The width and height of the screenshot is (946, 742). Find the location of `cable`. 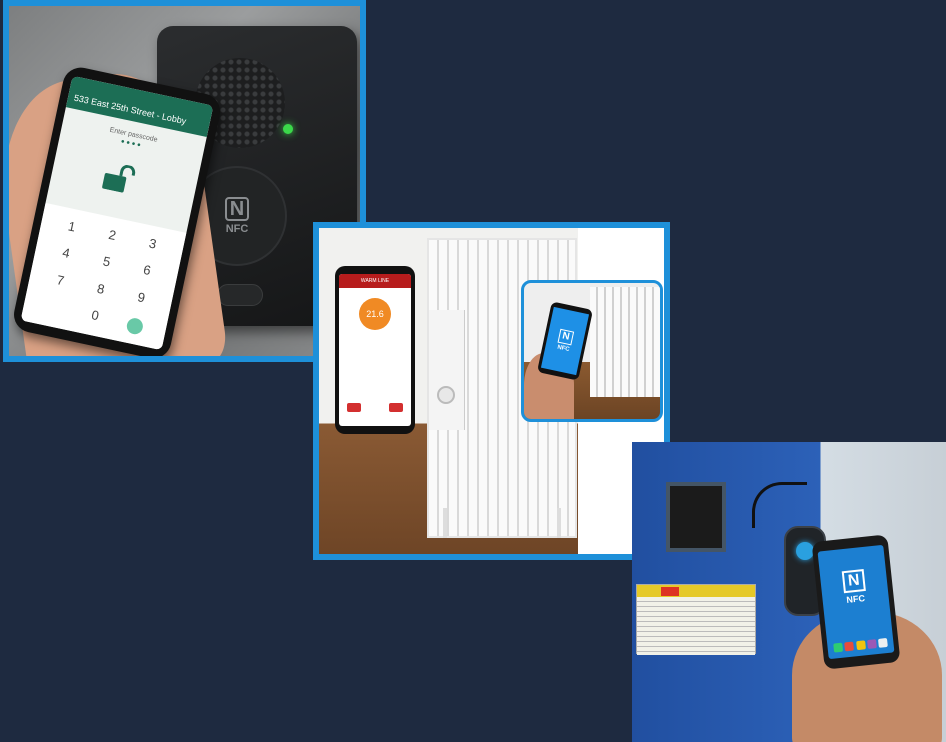

cable is located at coordinates (779, 505).